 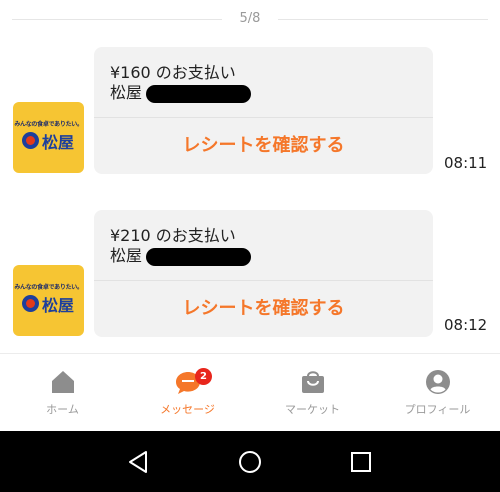 I want to click on home-icon, so click(x=63, y=382).